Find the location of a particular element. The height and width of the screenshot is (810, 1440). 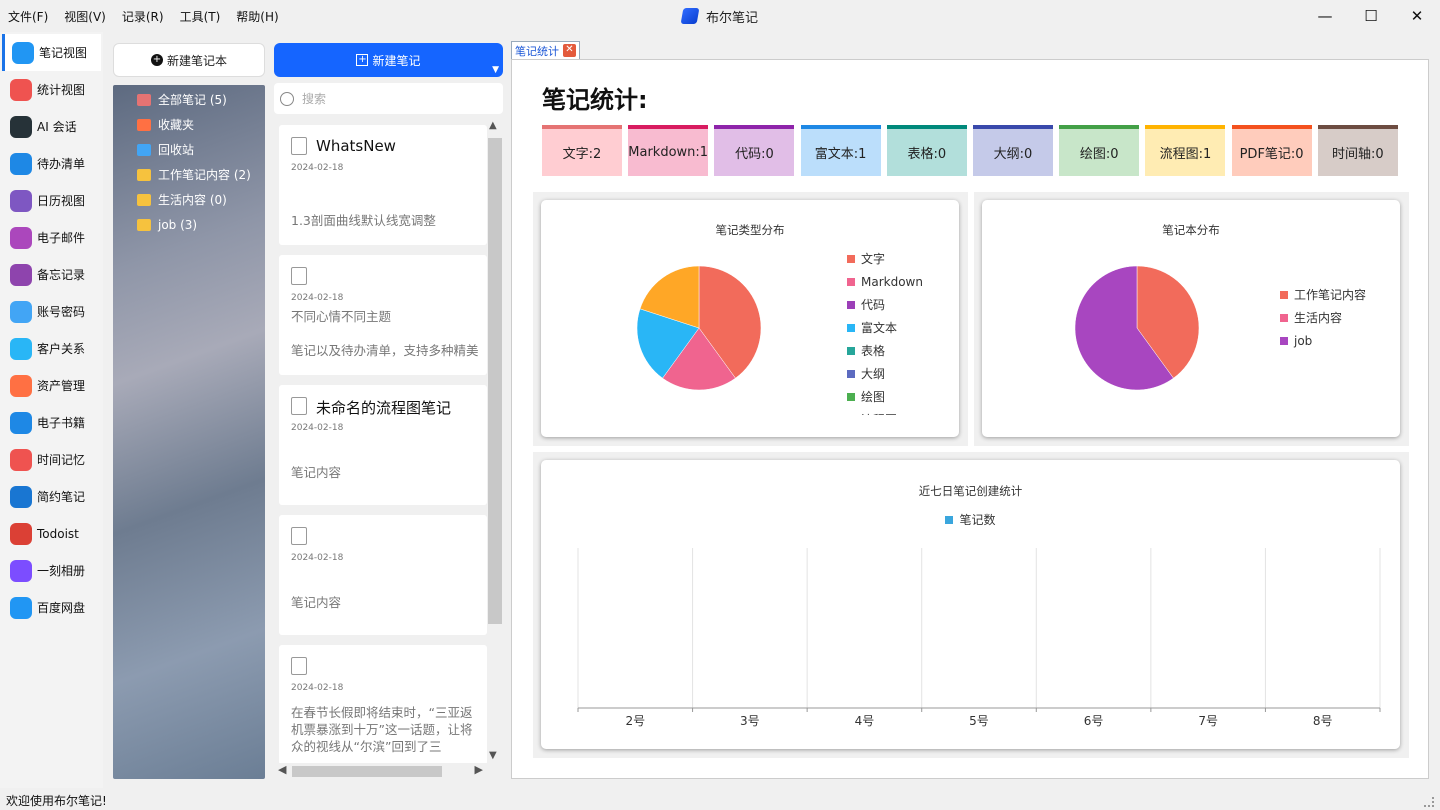

stat-box: 富文本:1 is located at coordinates (840, 150).